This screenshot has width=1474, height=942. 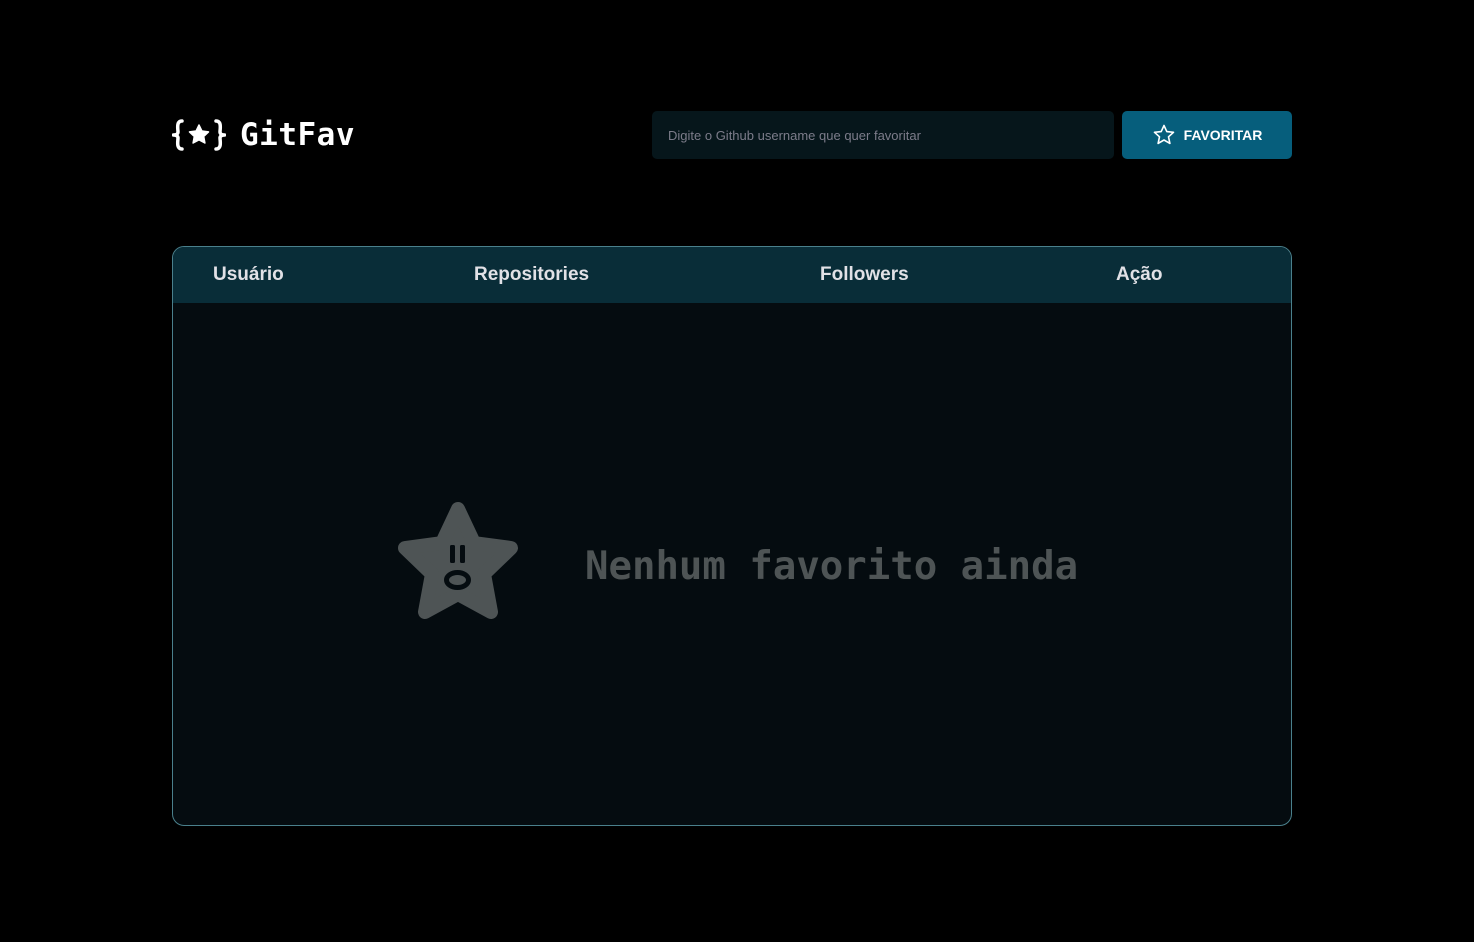 I want to click on column-header-followers: Followers, so click(x=864, y=274).